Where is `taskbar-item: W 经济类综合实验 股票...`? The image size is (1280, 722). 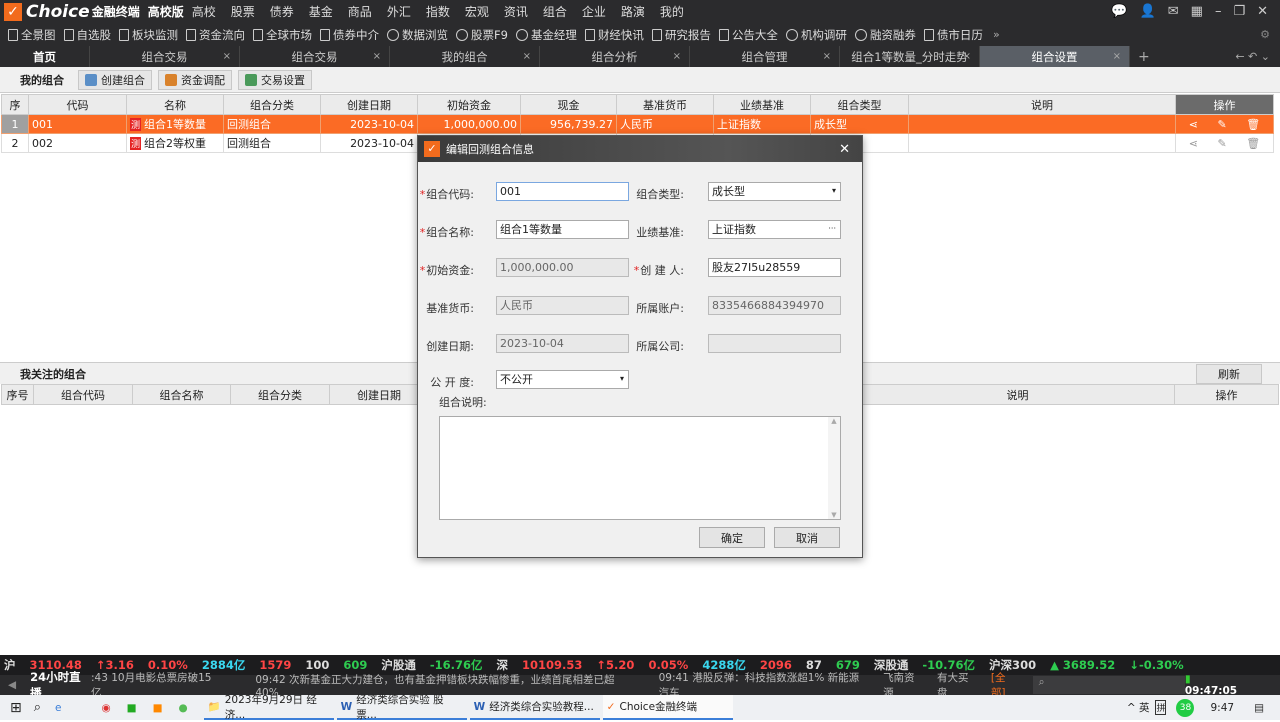 taskbar-item: W 经济类综合实验 股票... is located at coordinates (401, 707).